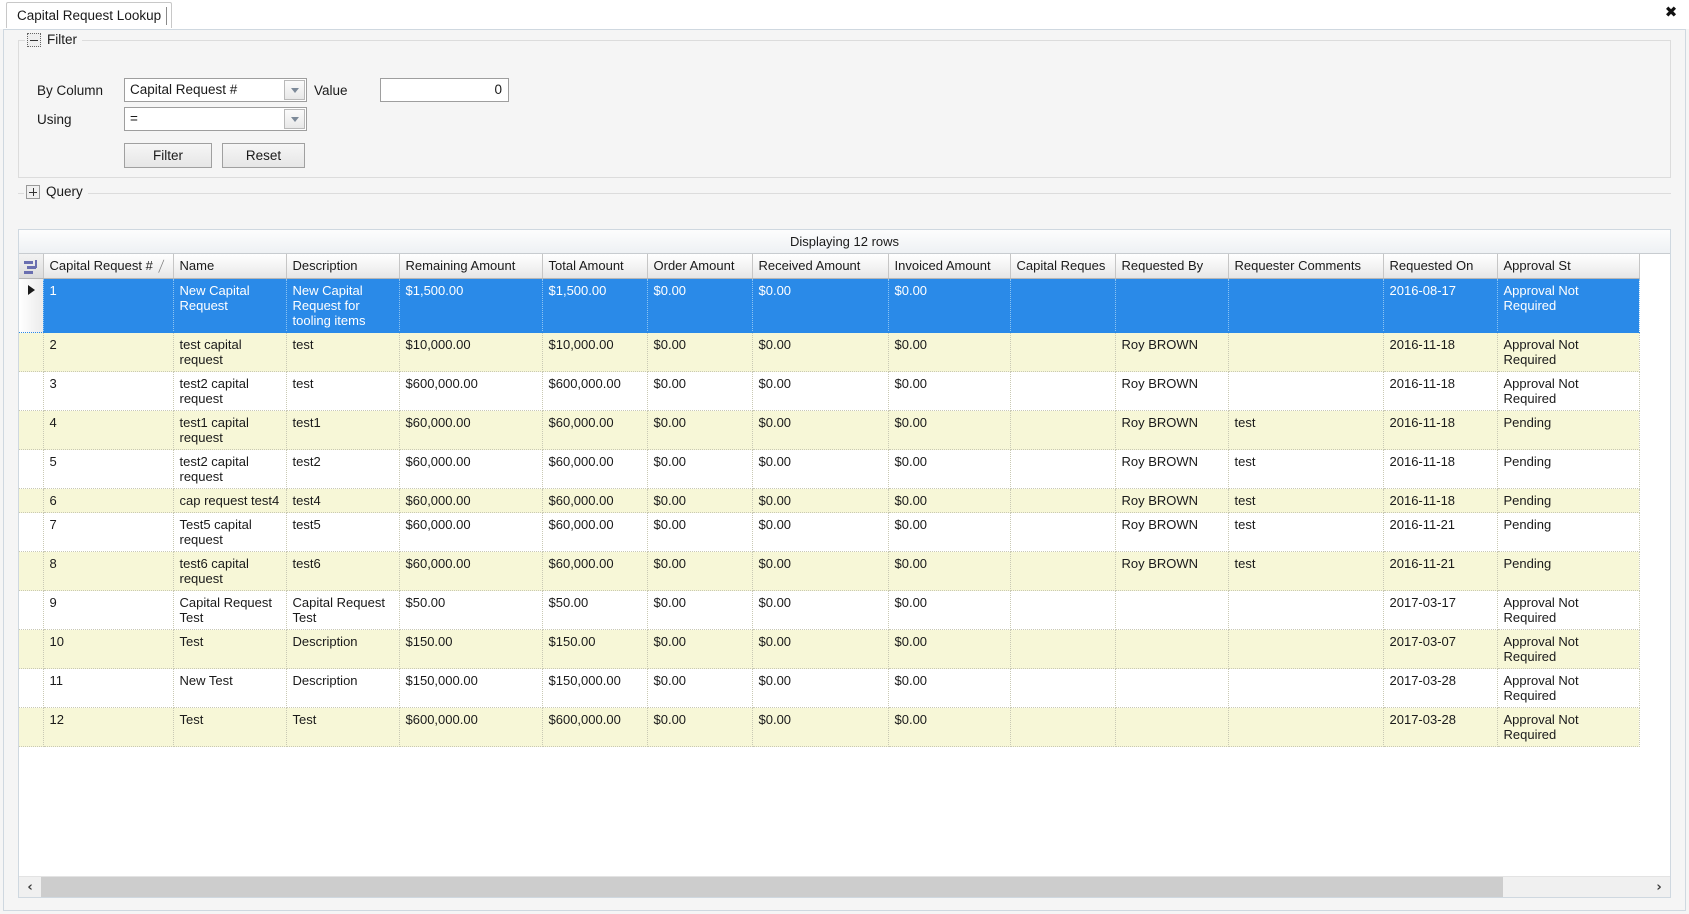 The width and height of the screenshot is (1689, 914). What do you see at coordinates (89, 15) in the screenshot?
I see `tab-capital-request-lookup: Capital Request Lookup` at bounding box center [89, 15].